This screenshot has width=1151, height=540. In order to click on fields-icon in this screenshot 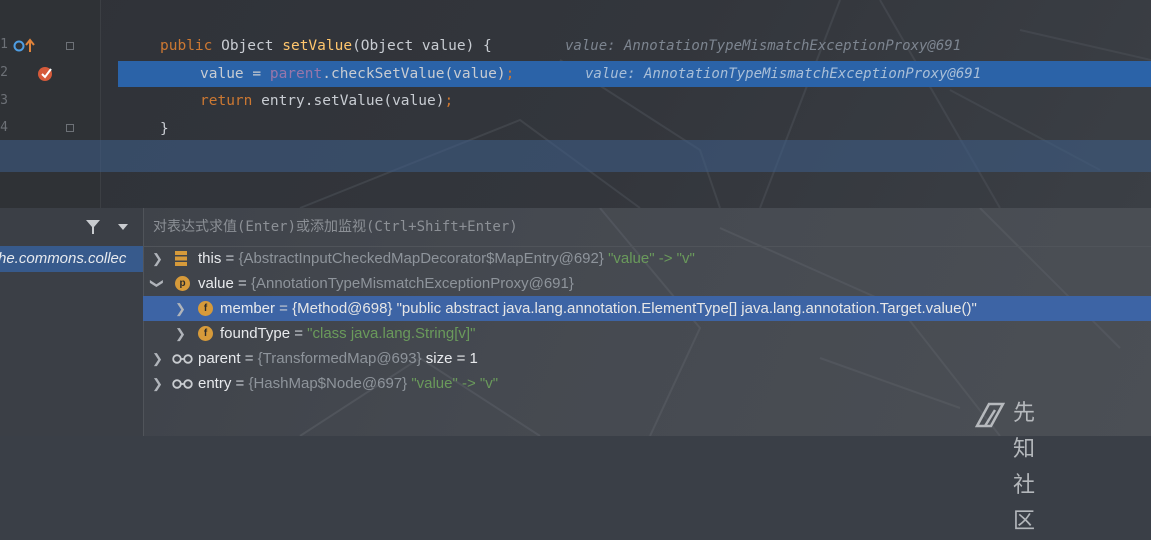, I will do `click(181, 258)`.